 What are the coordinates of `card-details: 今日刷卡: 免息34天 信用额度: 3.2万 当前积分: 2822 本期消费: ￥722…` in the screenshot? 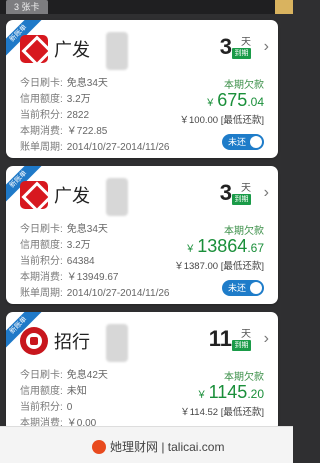 It's located at (94, 116).